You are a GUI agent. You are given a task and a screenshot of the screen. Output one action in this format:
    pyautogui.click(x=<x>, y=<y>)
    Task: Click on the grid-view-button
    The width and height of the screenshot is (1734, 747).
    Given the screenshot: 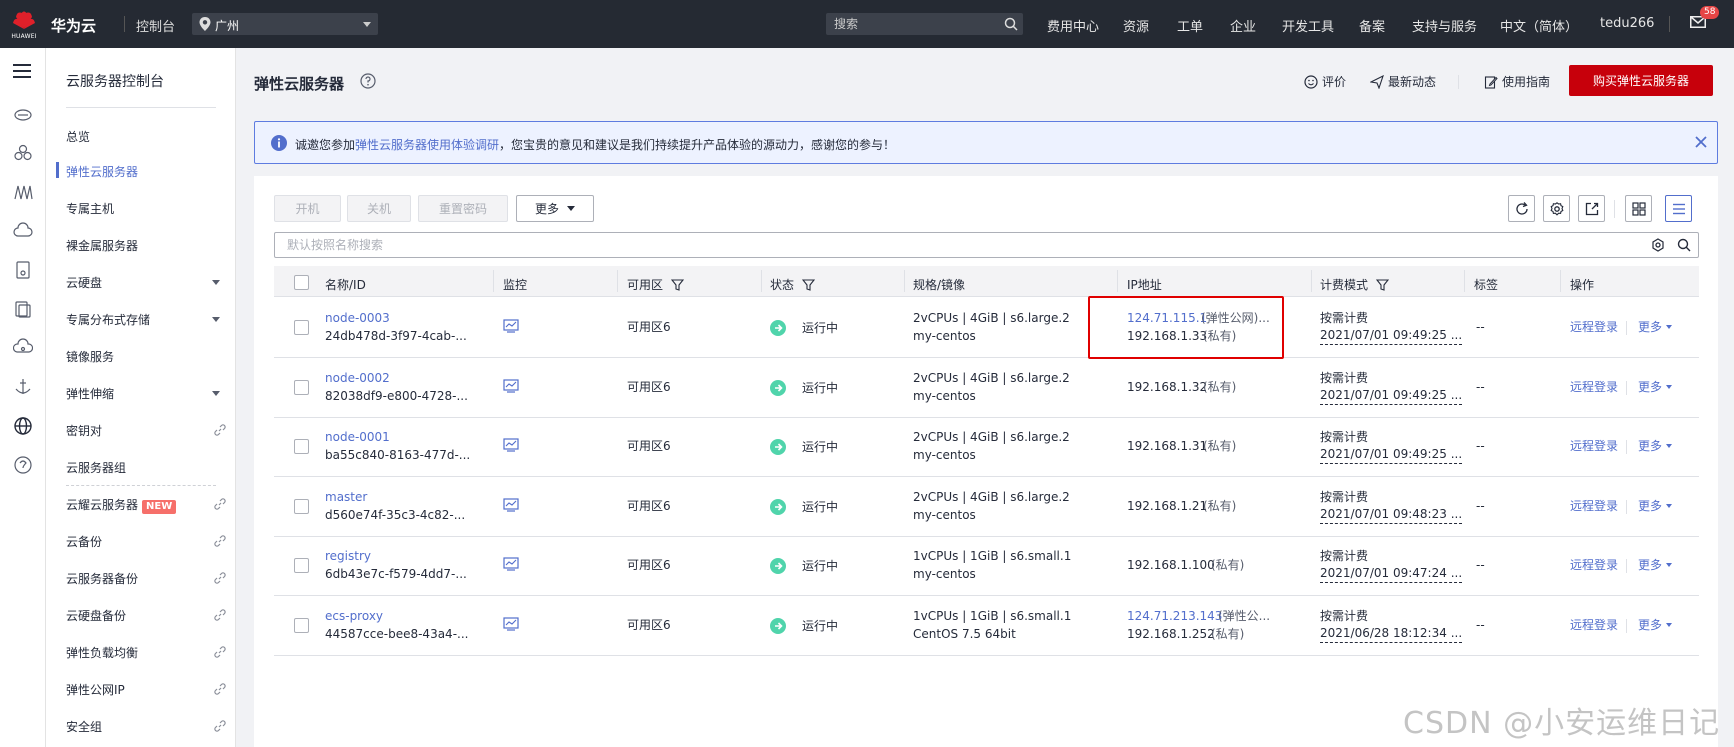 What is the action you would take?
    pyautogui.click(x=1638, y=208)
    